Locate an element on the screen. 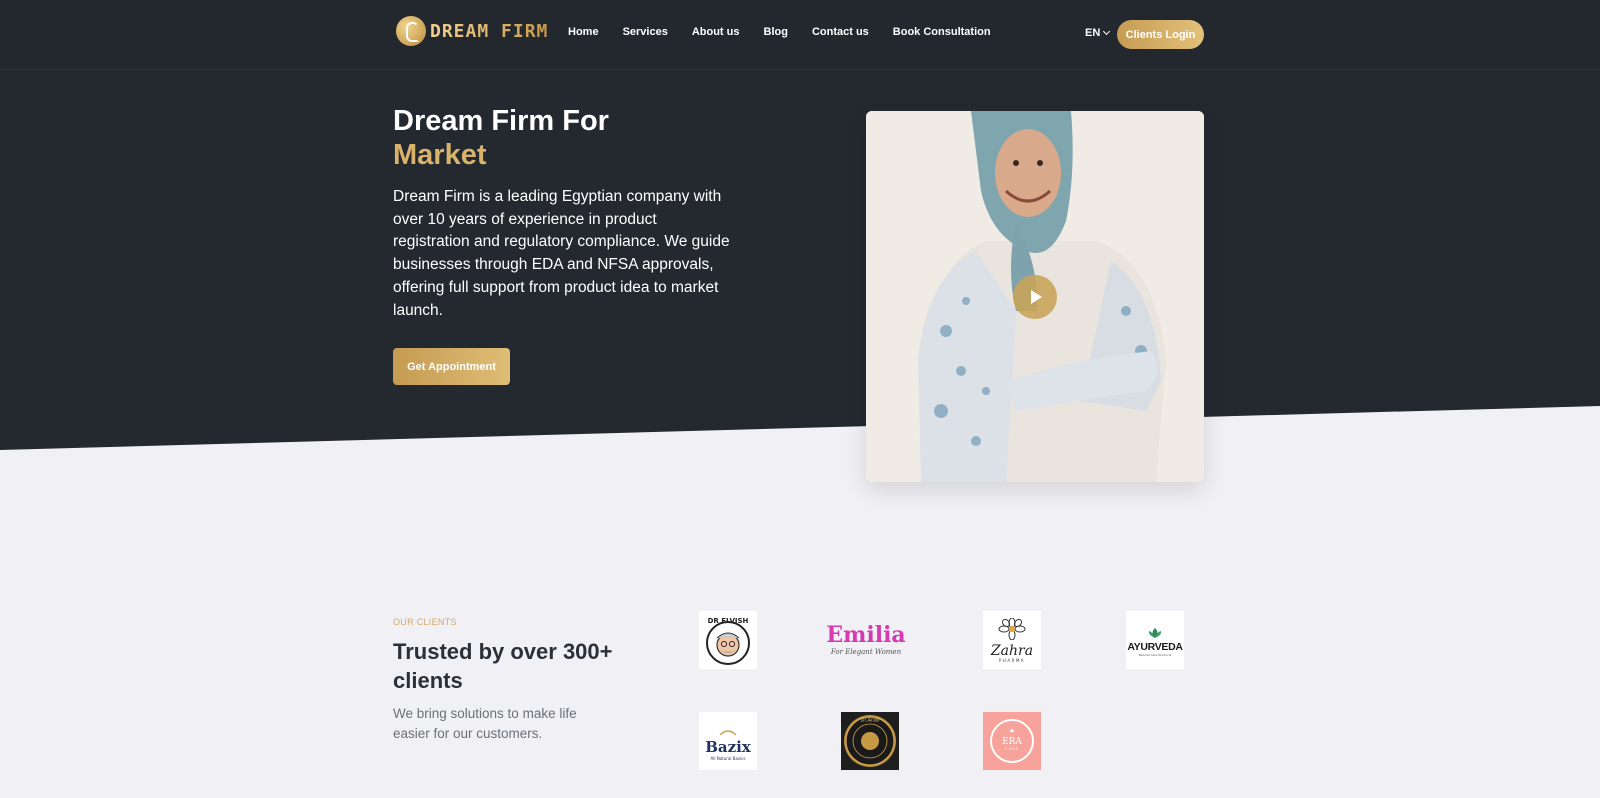 The image size is (1600, 798). flower-icon is located at coordinates (1012, 628).